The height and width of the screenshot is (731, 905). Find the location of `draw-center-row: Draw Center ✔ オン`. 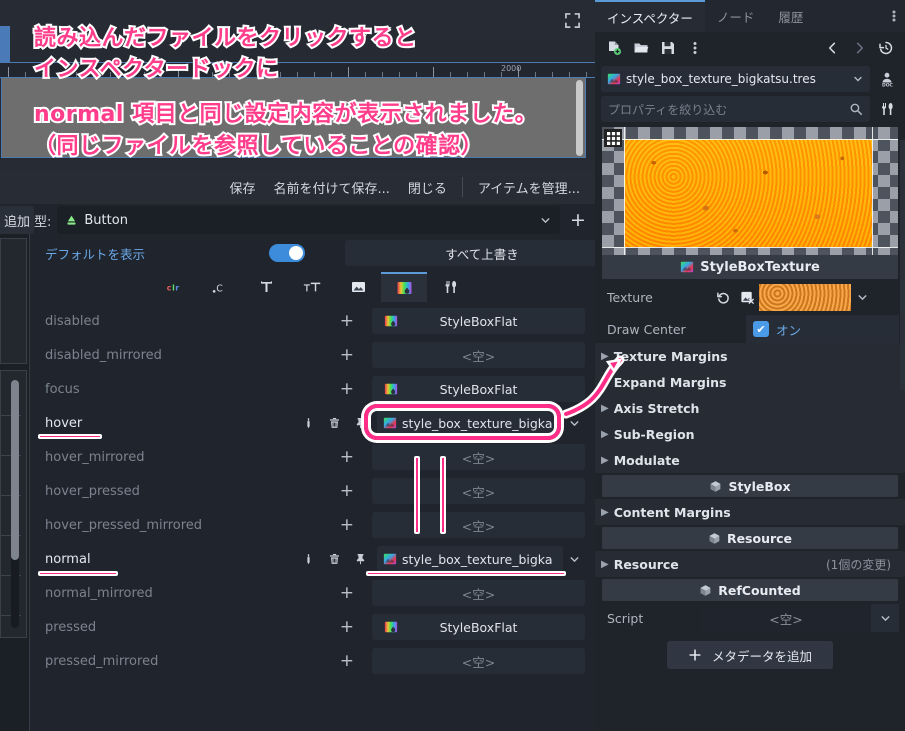

draw-center-row: Draw Center ✔ オン is located at coordinates (750, 329).